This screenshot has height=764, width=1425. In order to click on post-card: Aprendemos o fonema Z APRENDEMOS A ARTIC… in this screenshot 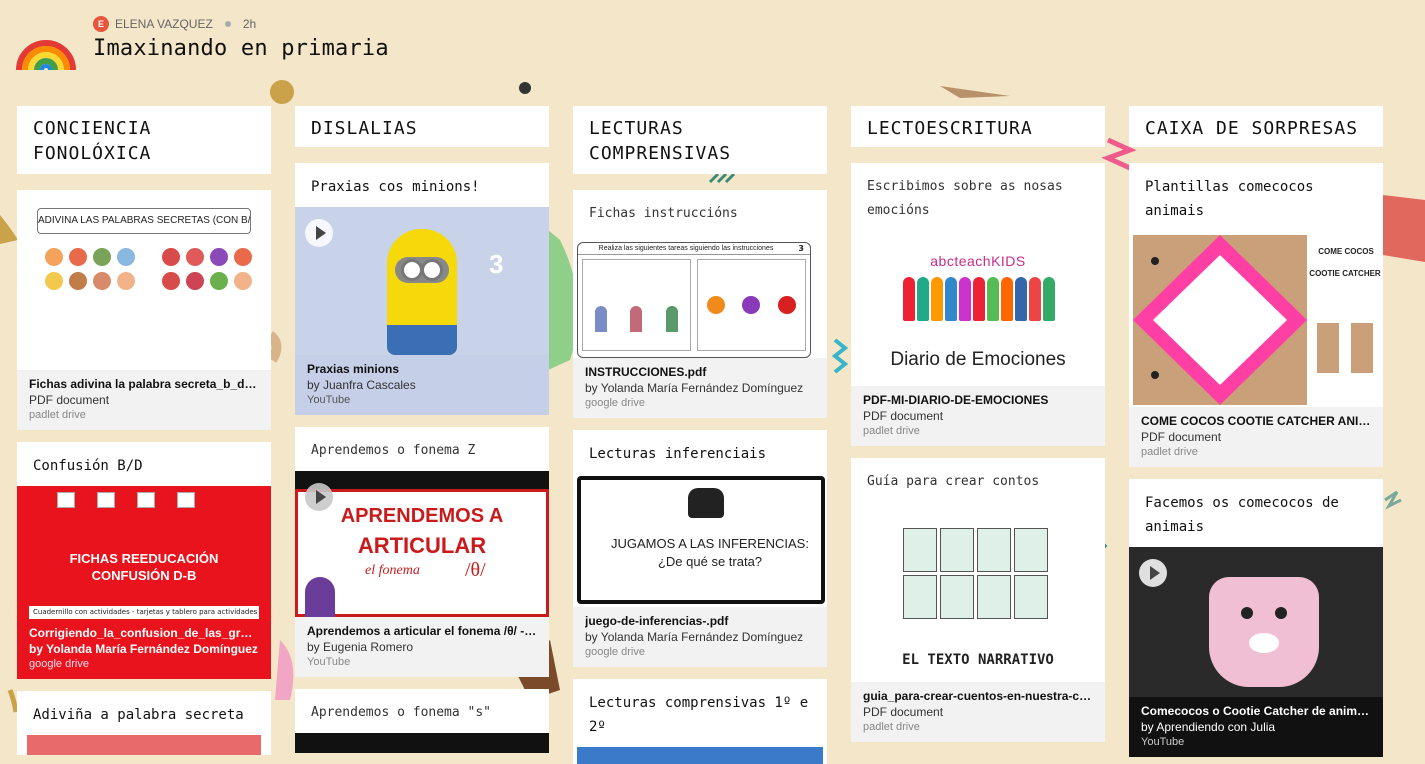, I will do `click(422, 552)`.